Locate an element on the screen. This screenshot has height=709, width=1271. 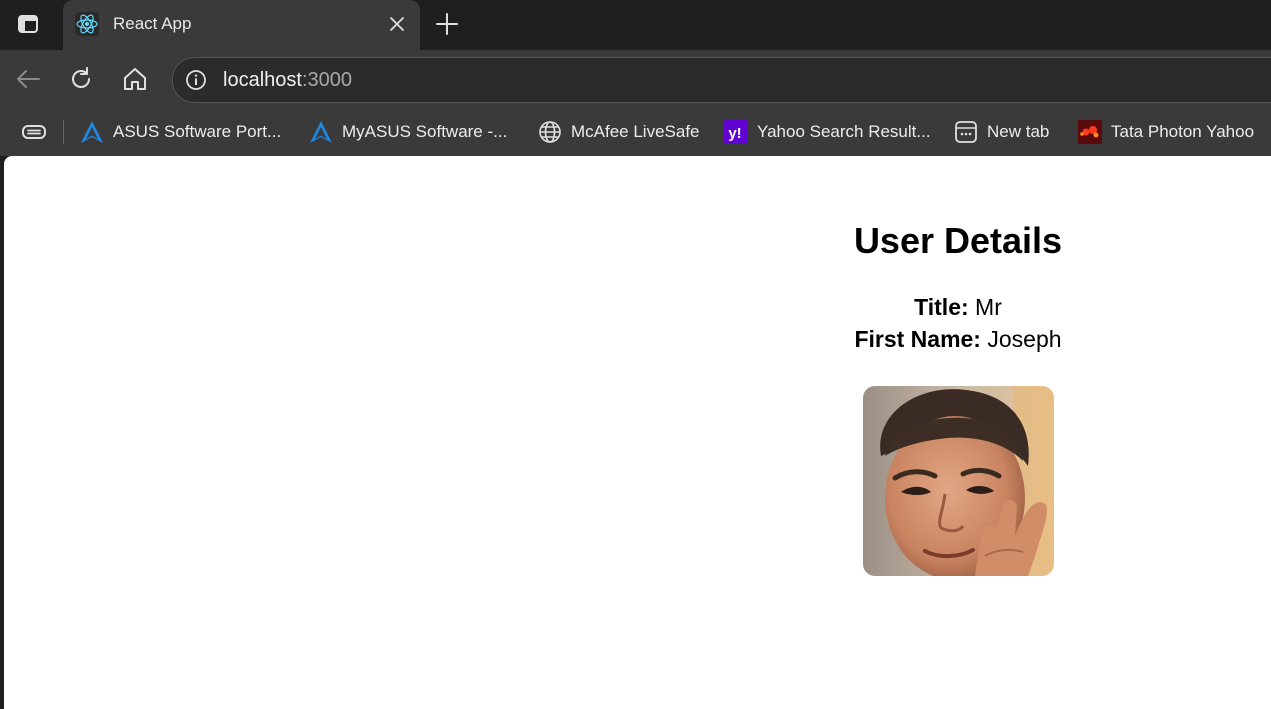
address-bar: localhost:3000 is located at coordinates (721, 80).